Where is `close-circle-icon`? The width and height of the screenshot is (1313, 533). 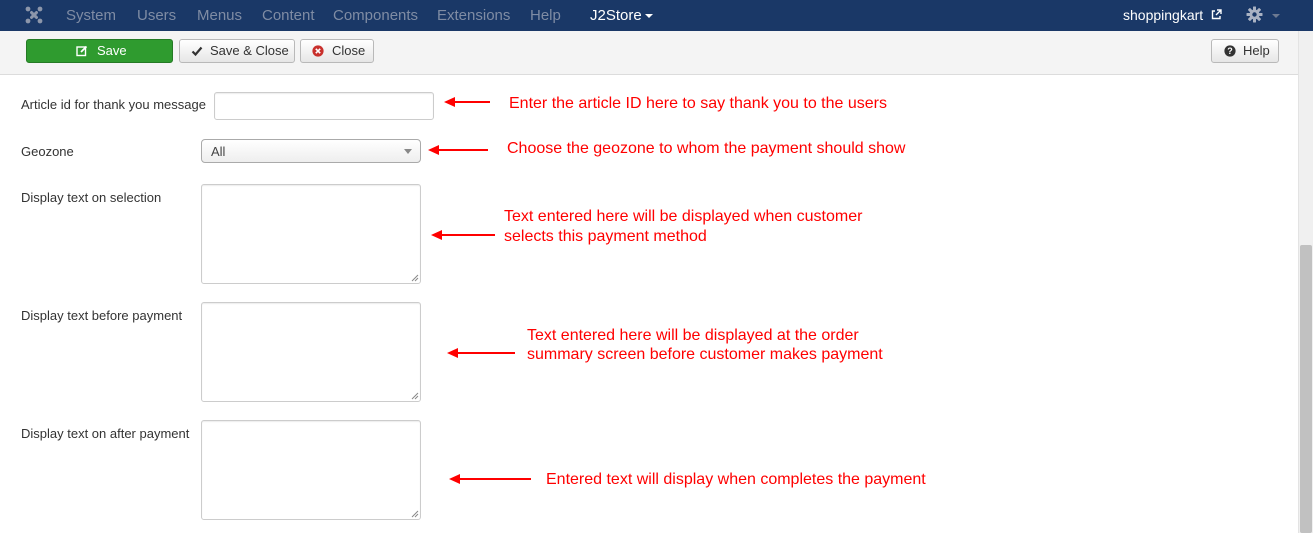 close-circle-icon is located at coordinates (318, 51).